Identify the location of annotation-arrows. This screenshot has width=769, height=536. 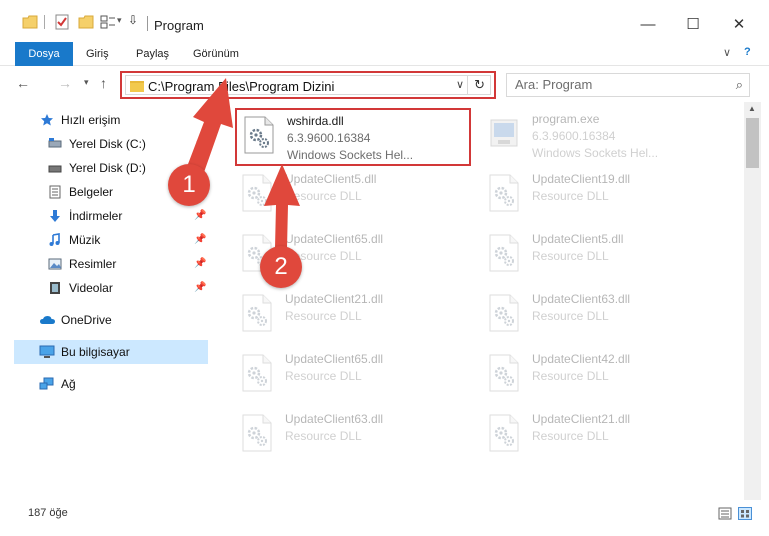
(242, 163).